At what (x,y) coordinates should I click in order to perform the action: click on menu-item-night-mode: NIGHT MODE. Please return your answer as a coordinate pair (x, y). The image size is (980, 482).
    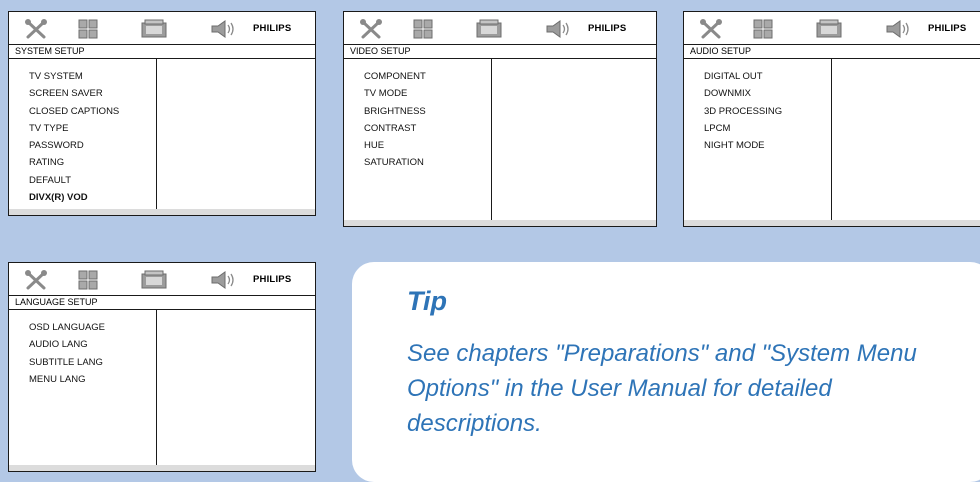
    Looking at the image, I should click on (842, 145).